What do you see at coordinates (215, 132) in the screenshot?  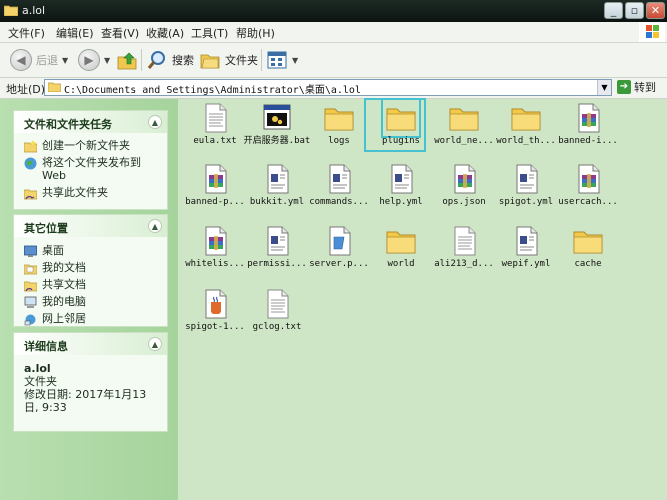 I see `file-item: eula.txt` at bounding box center [215, 132].